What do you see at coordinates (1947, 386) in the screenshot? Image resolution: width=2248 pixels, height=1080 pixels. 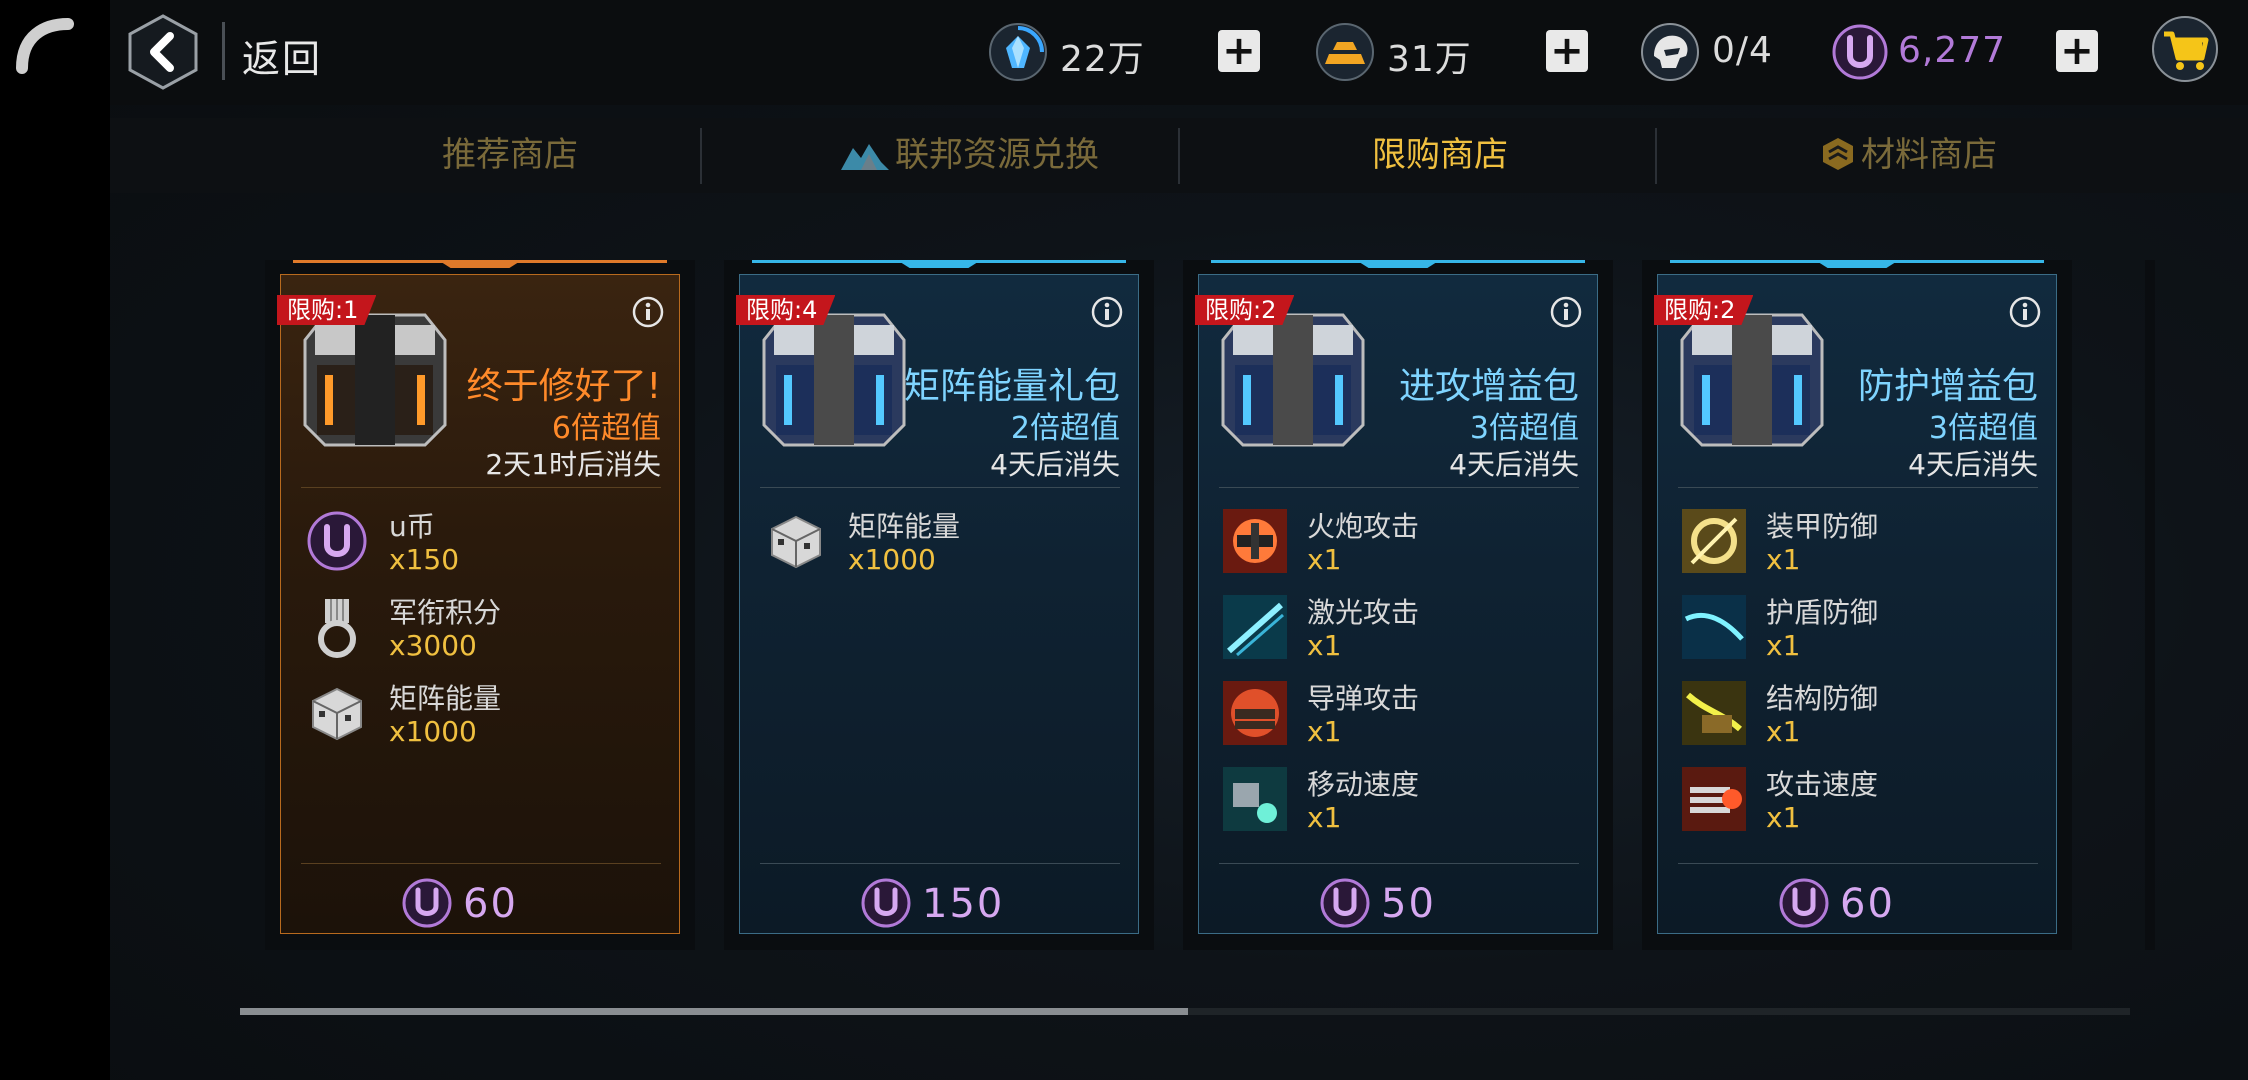 I see `card-title: 防护增益包` at bounding box center [1947, 386].